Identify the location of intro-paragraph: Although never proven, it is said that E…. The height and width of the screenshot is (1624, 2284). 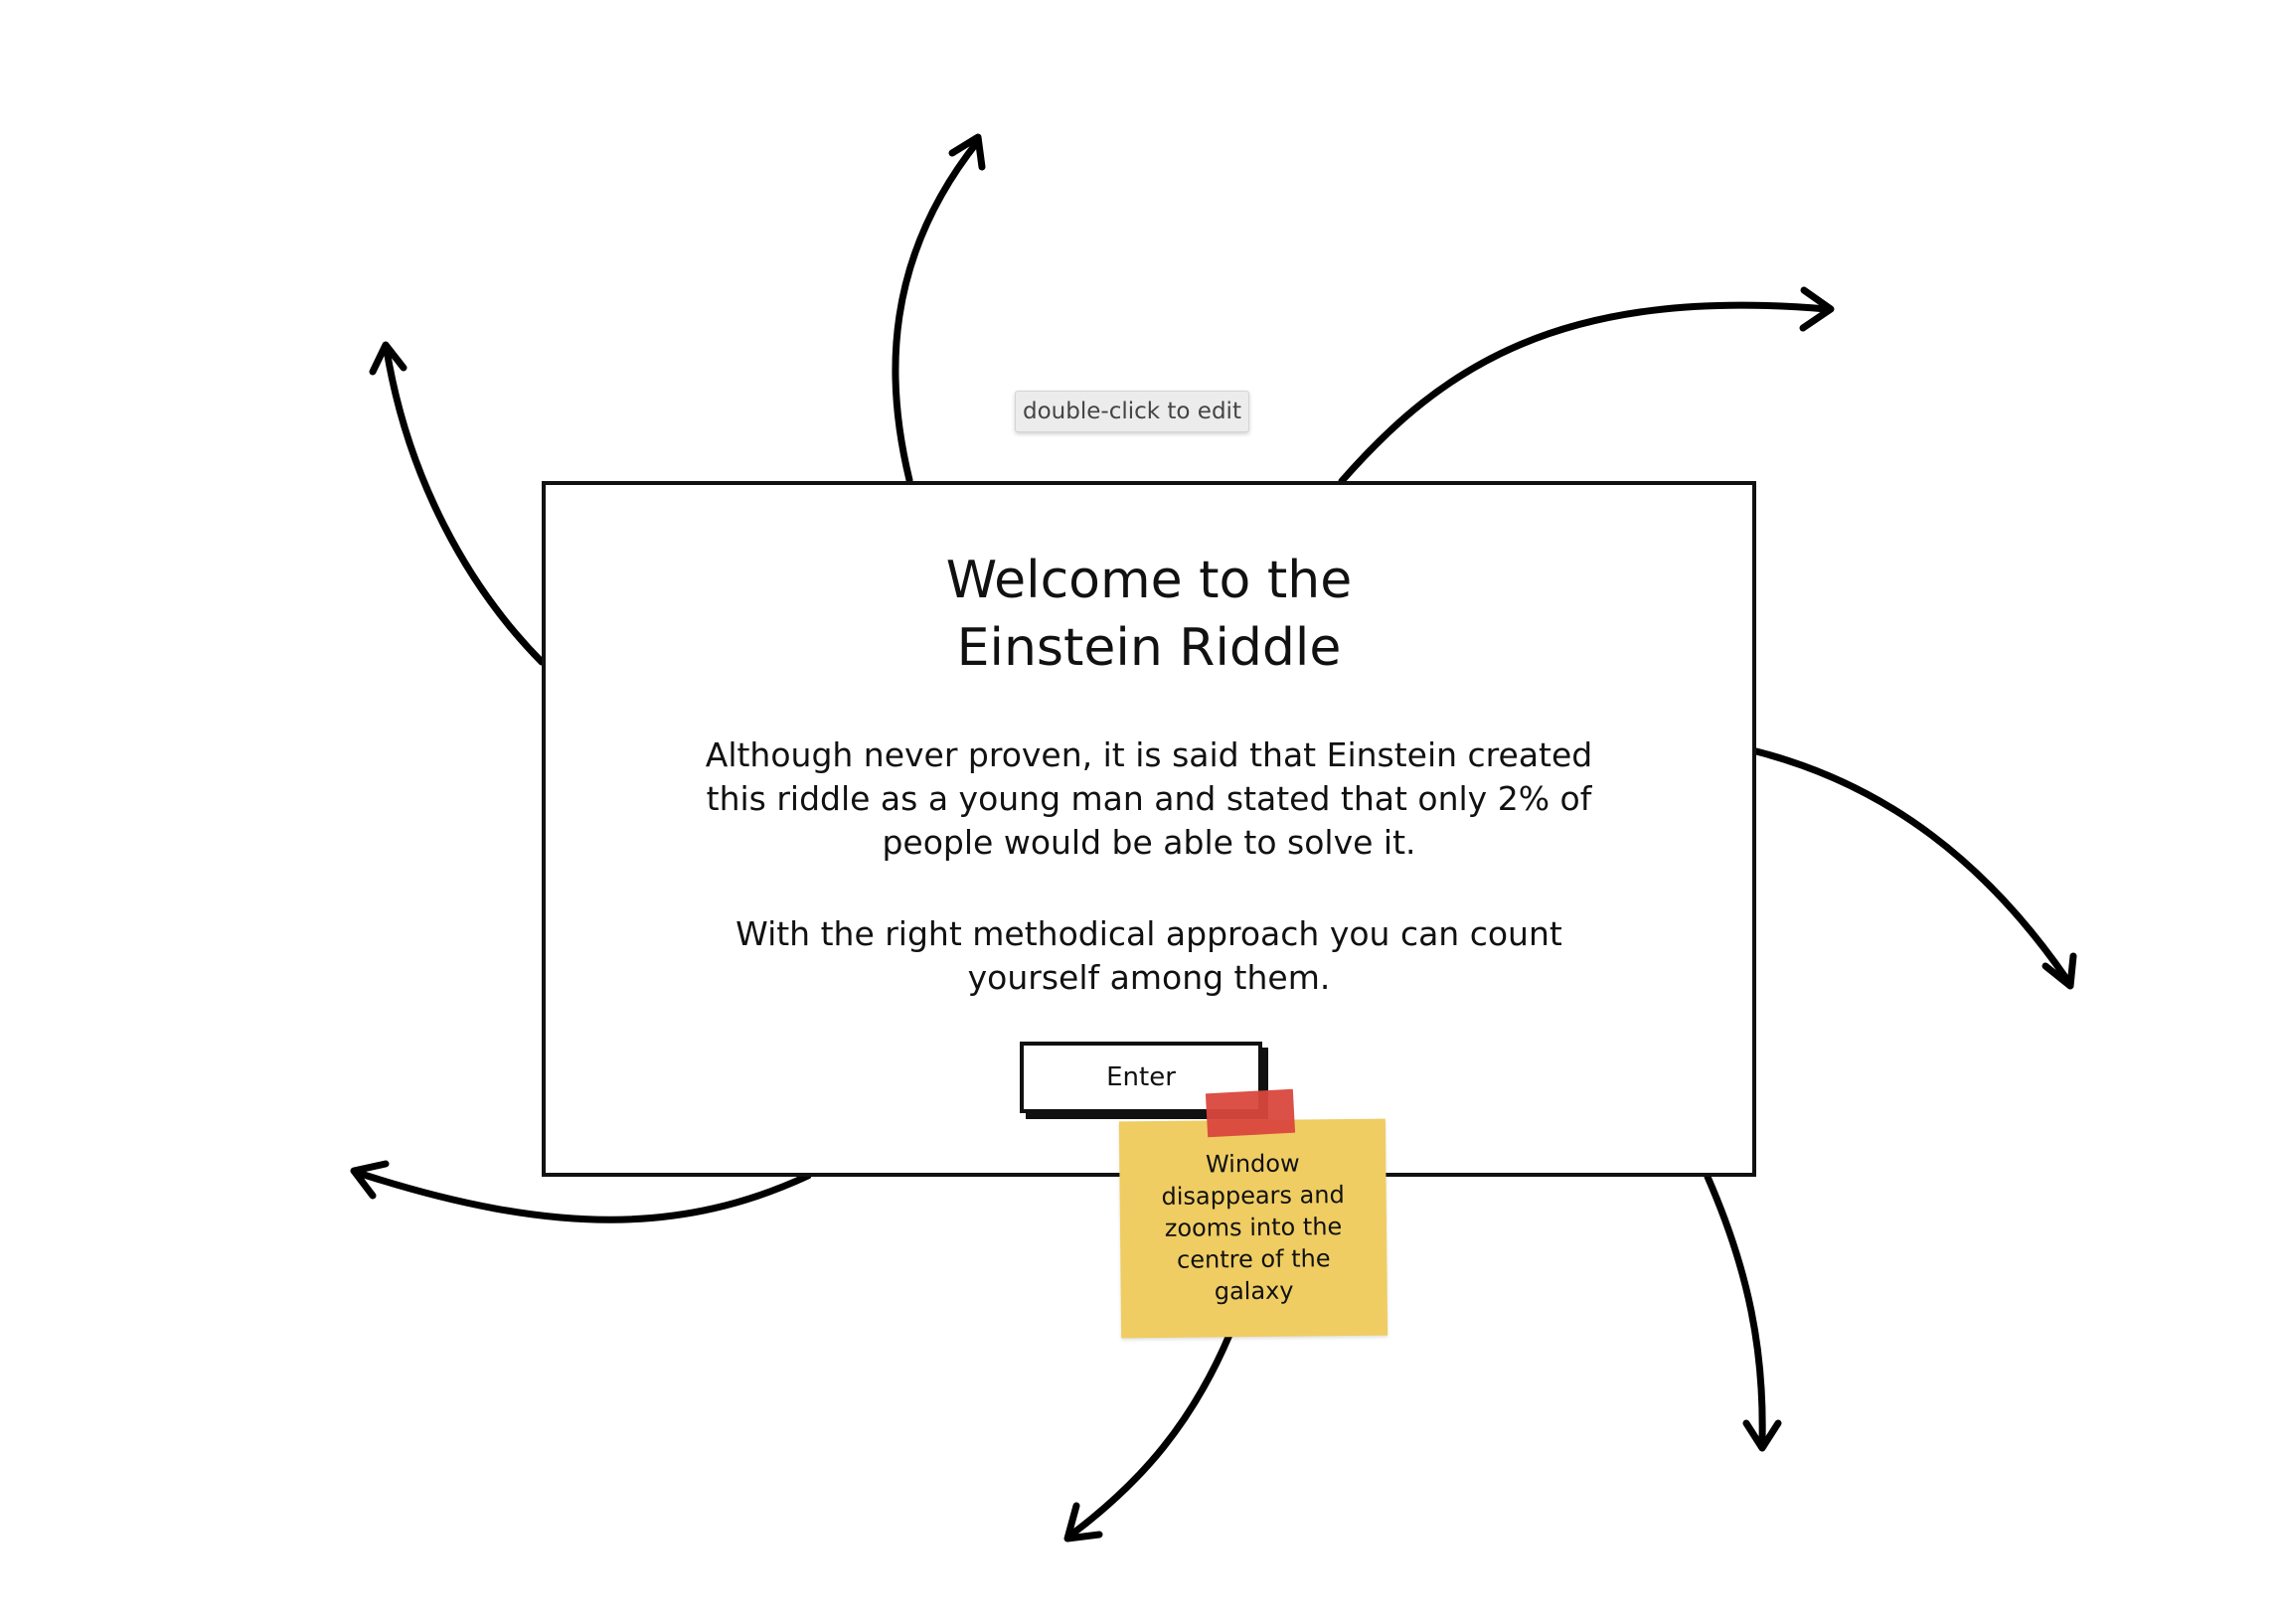
(1149, 798).